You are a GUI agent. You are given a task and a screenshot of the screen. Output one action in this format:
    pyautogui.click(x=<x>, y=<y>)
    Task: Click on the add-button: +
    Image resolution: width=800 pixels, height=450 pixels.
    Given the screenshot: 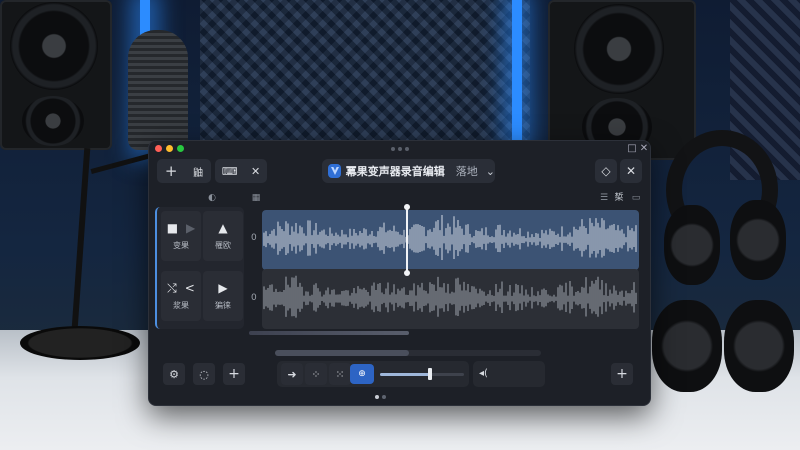 What is the action you would take?
    pyautogui.click(x=171, y=171)
    